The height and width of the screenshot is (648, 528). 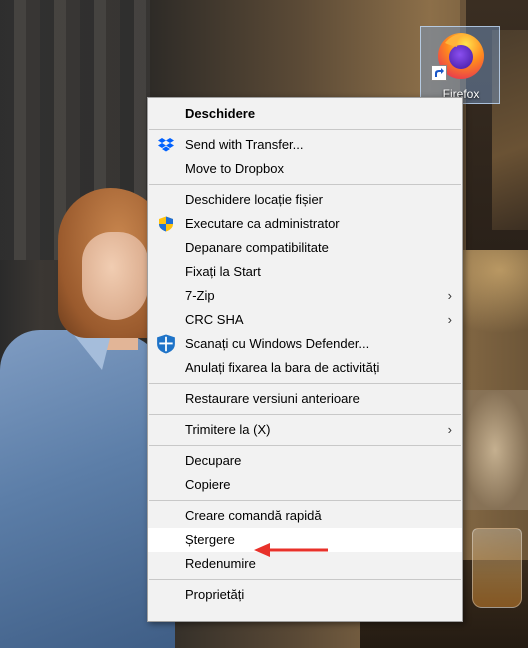 What do you see at coordinates (305, 461) in the screenshot?
I see `menu-item-cut: Decupare` at bounding box center [305, 461].